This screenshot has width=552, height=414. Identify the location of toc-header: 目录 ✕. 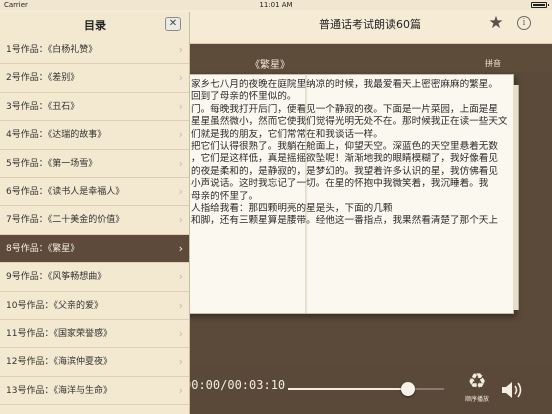
(94, 24).